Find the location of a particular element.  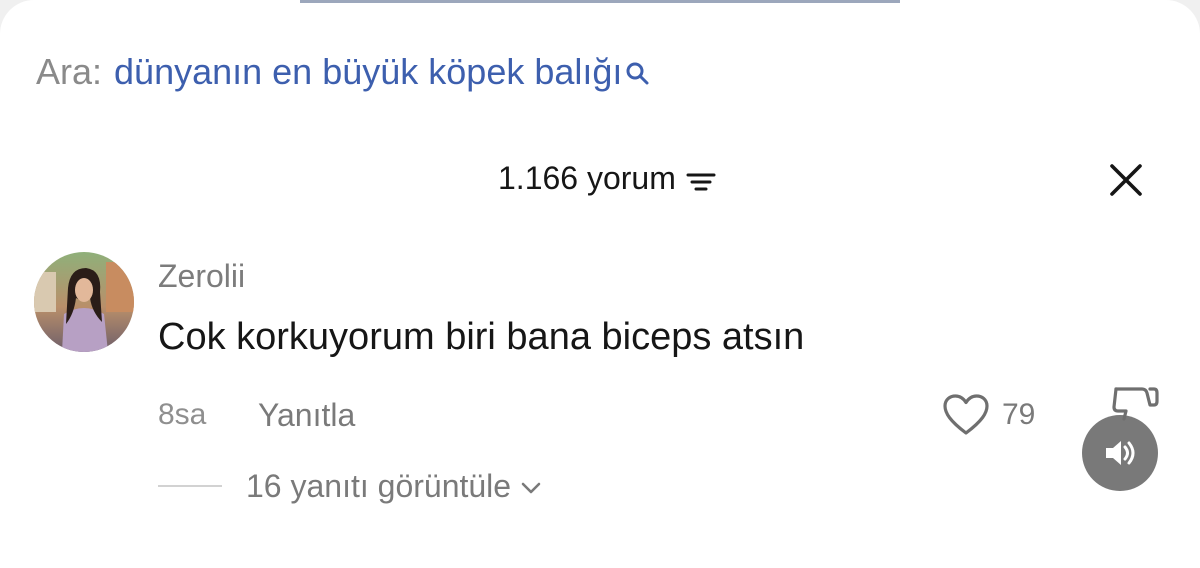

close-button is located at coordinates (1126, 180).